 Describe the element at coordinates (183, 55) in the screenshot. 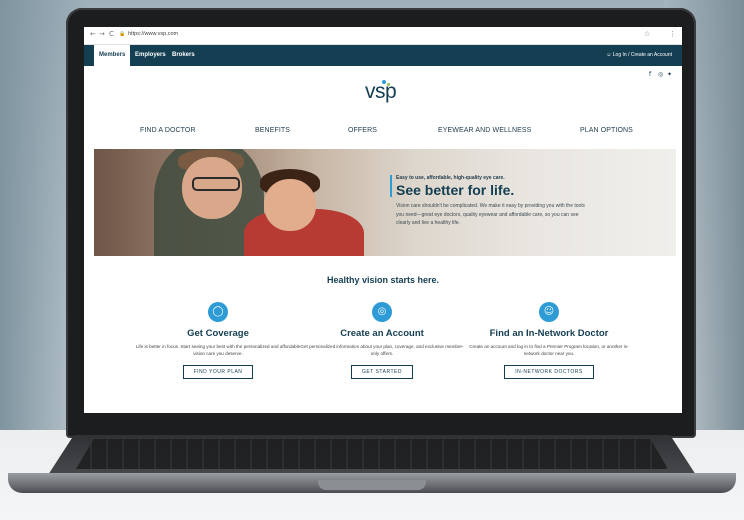

I see `tab-brokers: Brokers` at that location.